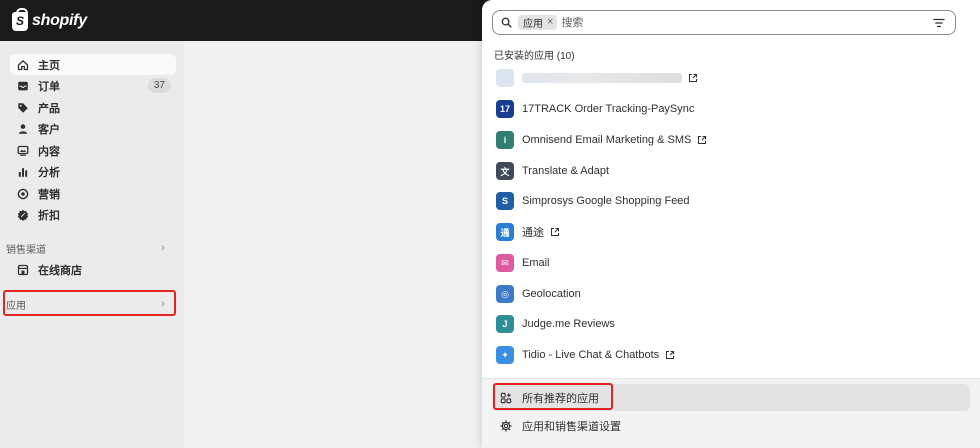 This screenshot has height=448, width=980. I want to click on app-name: 通途, so click(533, 233).